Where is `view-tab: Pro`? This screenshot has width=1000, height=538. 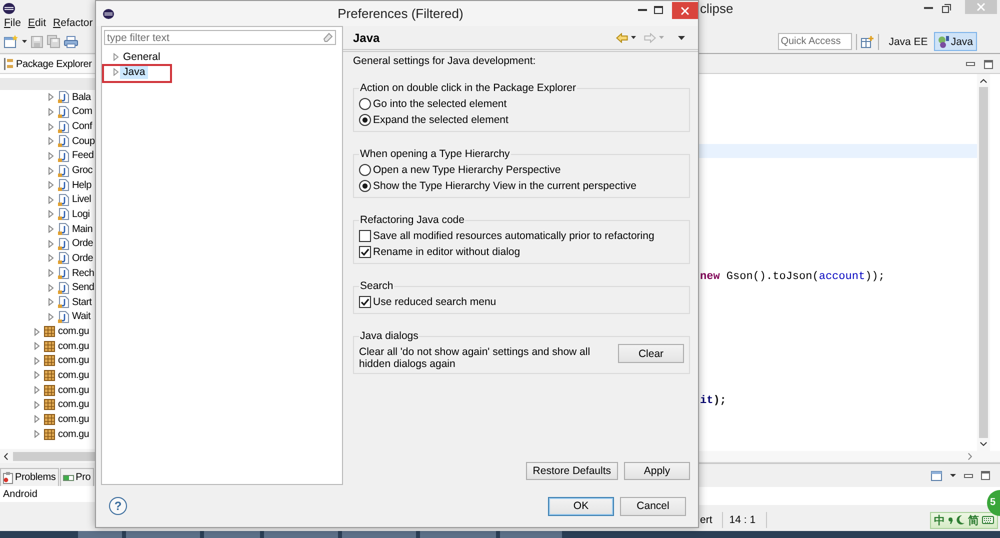 view-tab: Pro is located at coordinates (77, 477).